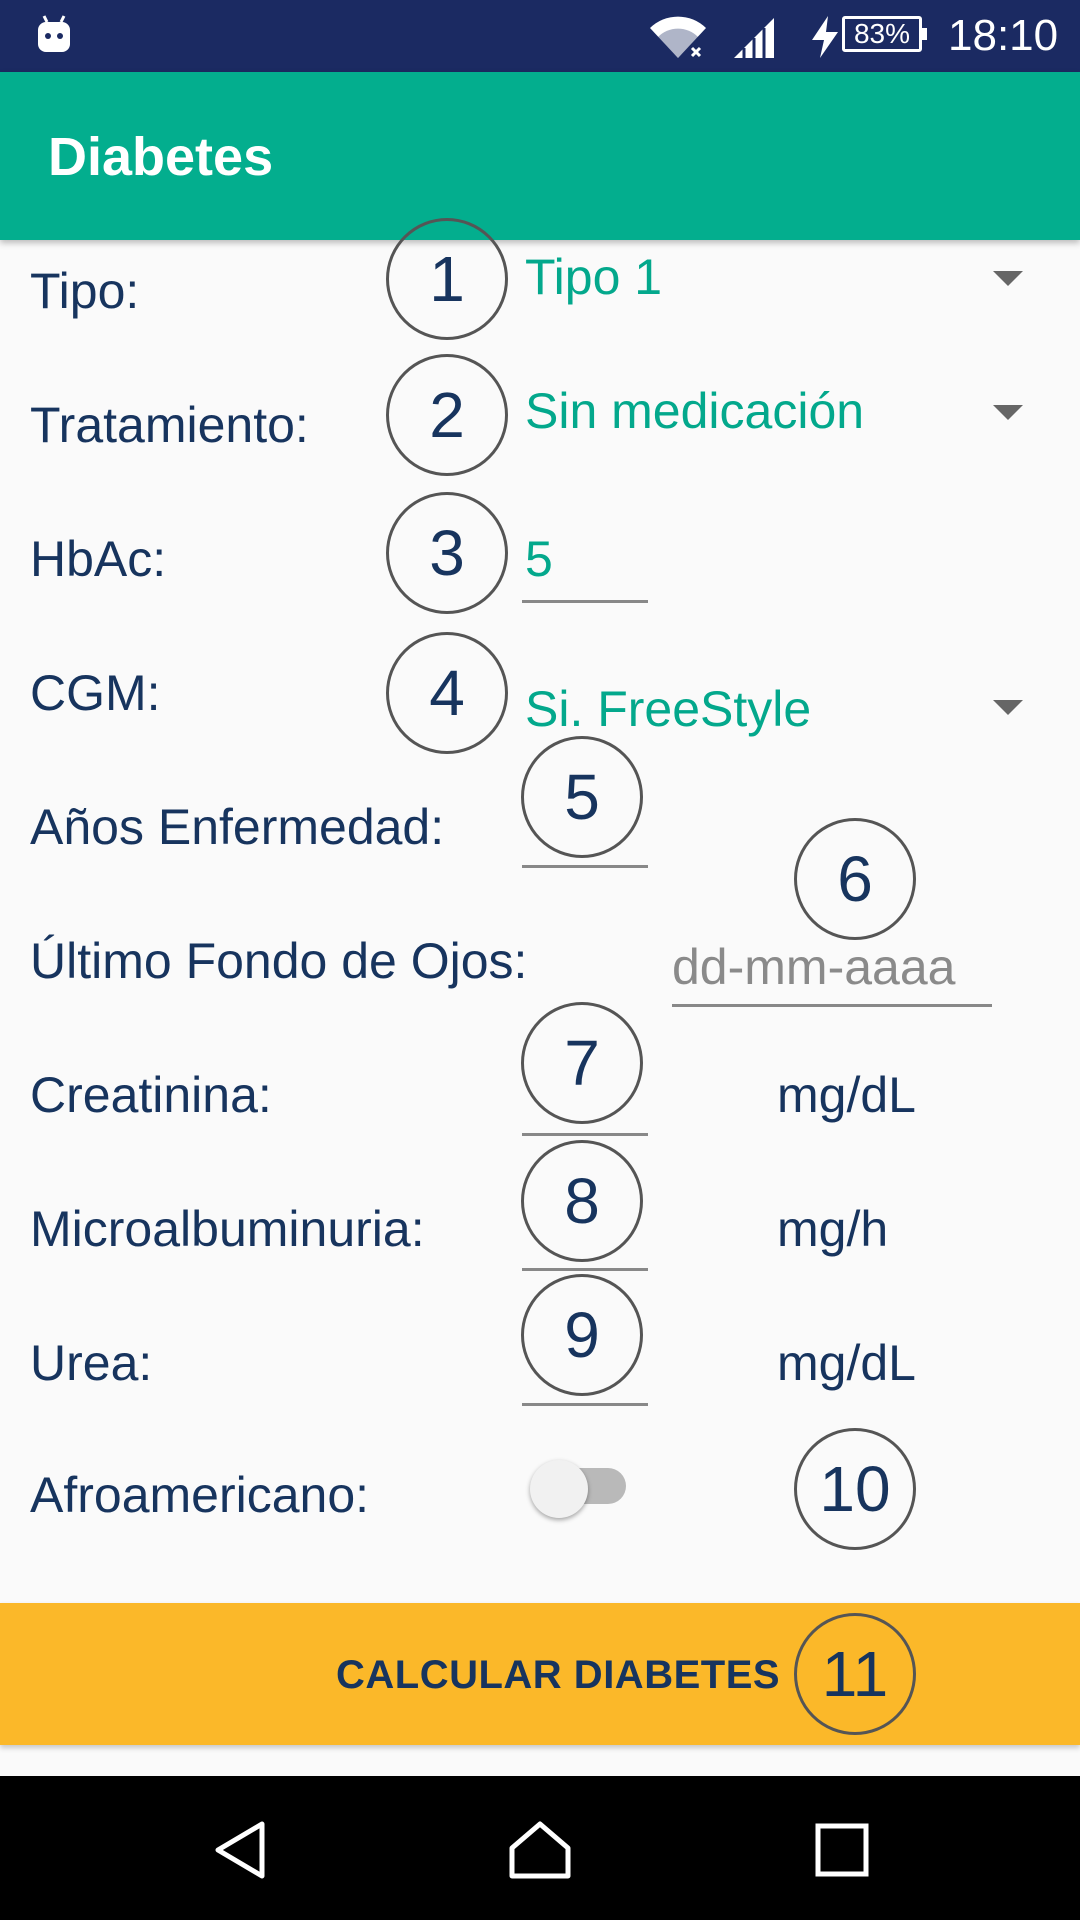  I want to click on tratamiento-dropdown: Sin medicación, so click(694, 411).